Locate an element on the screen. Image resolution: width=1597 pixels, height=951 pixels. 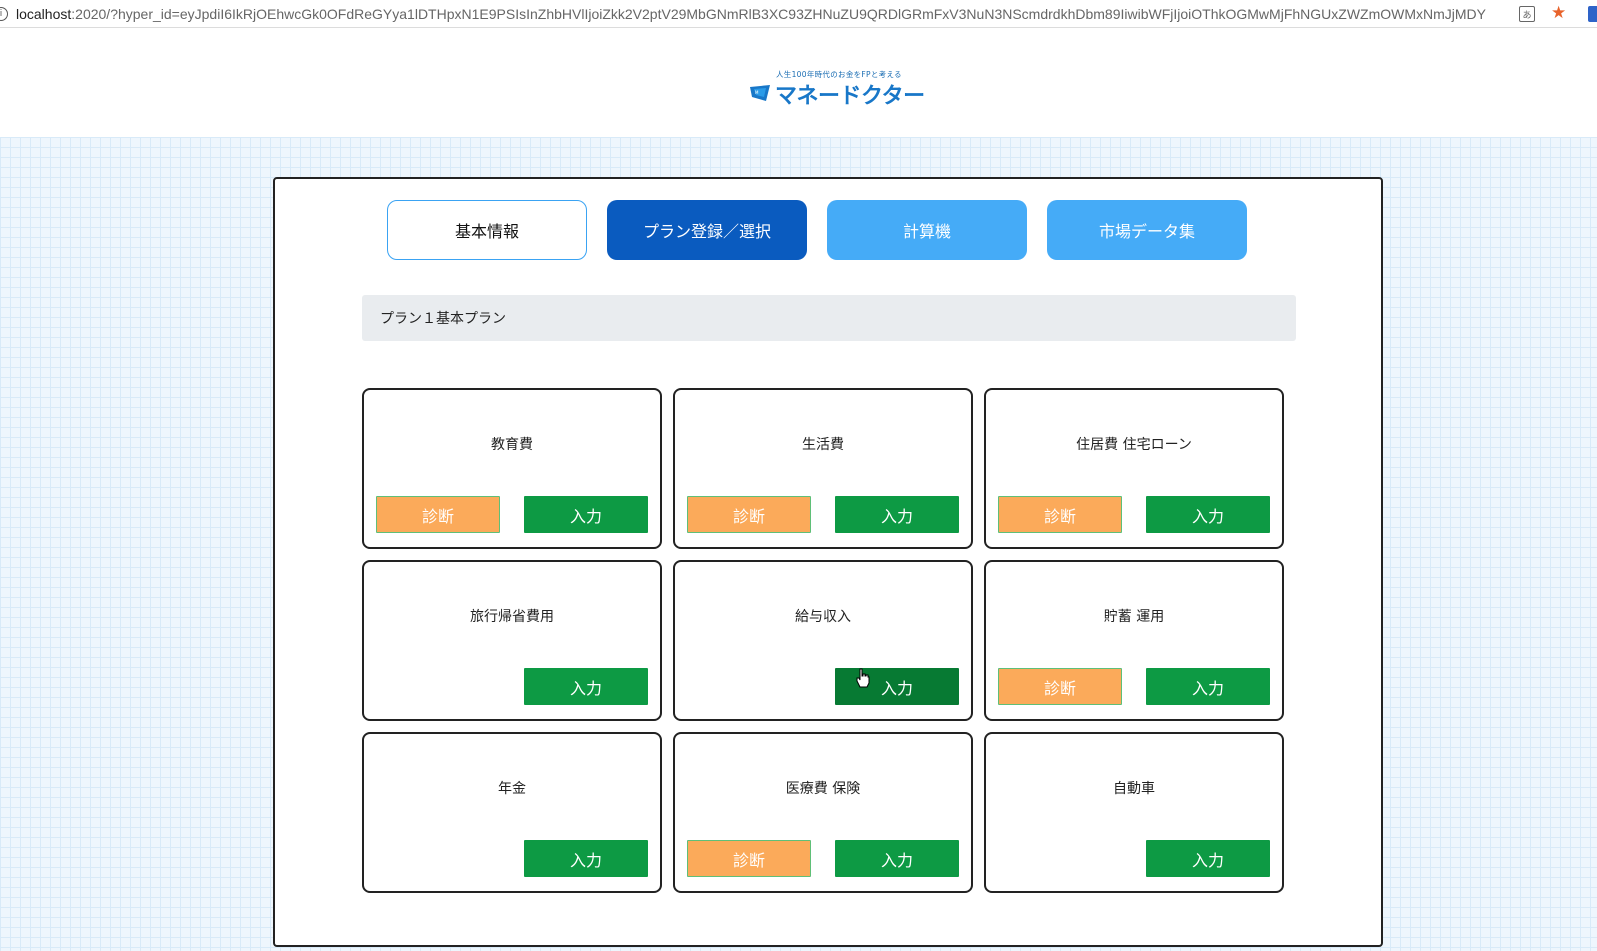
plan-title: プラン１基本プラン is located at coordinates (443, 319).